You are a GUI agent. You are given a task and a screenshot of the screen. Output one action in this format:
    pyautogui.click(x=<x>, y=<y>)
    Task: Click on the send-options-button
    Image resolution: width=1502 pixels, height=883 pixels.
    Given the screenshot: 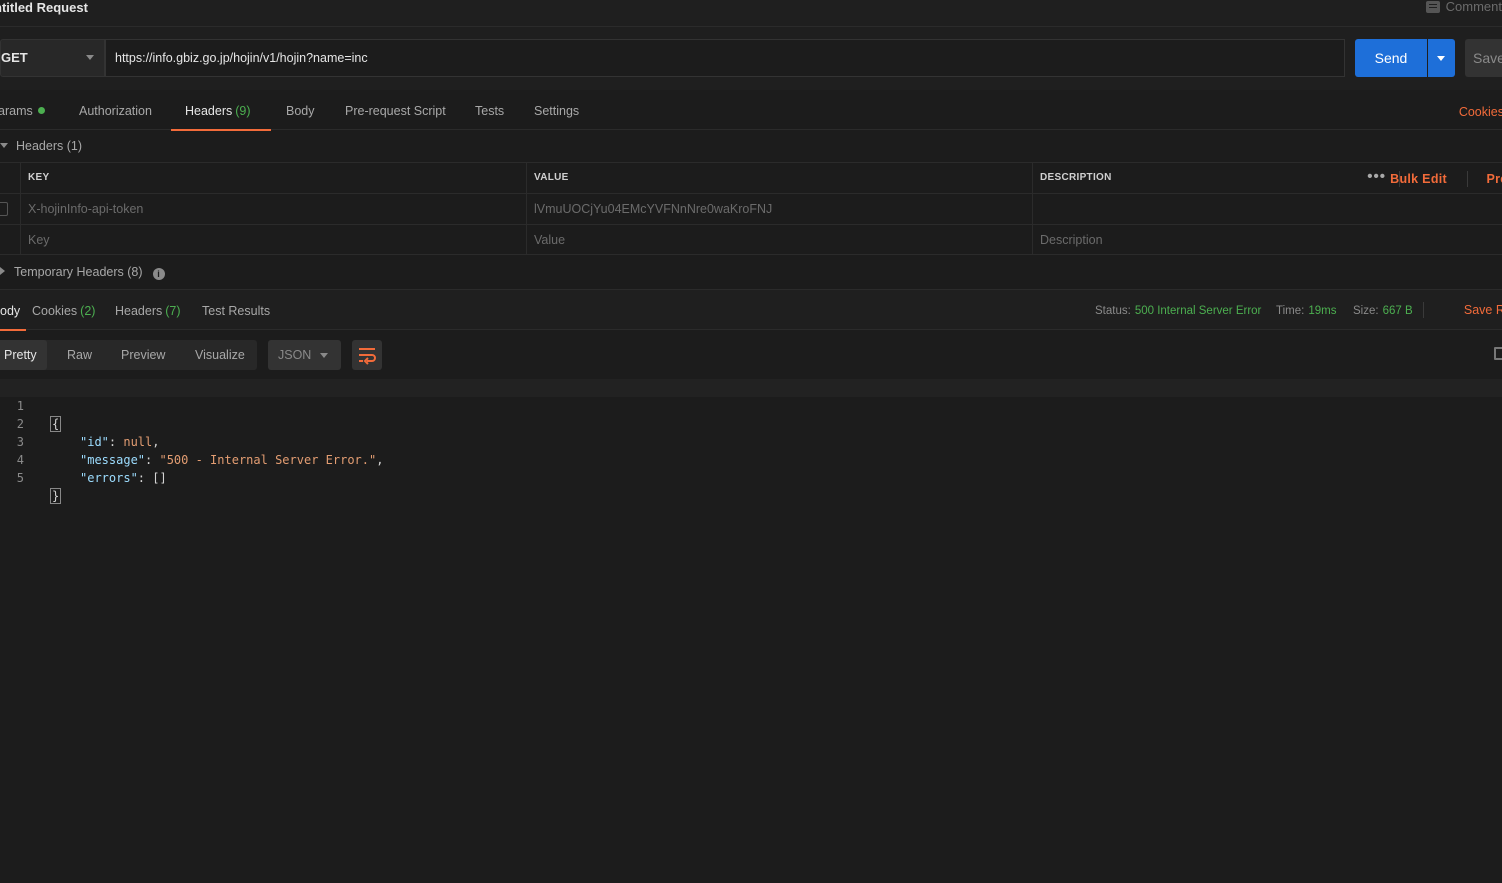 What is the action you would take?
    pyautogui.click(x=1441, y=58)
    